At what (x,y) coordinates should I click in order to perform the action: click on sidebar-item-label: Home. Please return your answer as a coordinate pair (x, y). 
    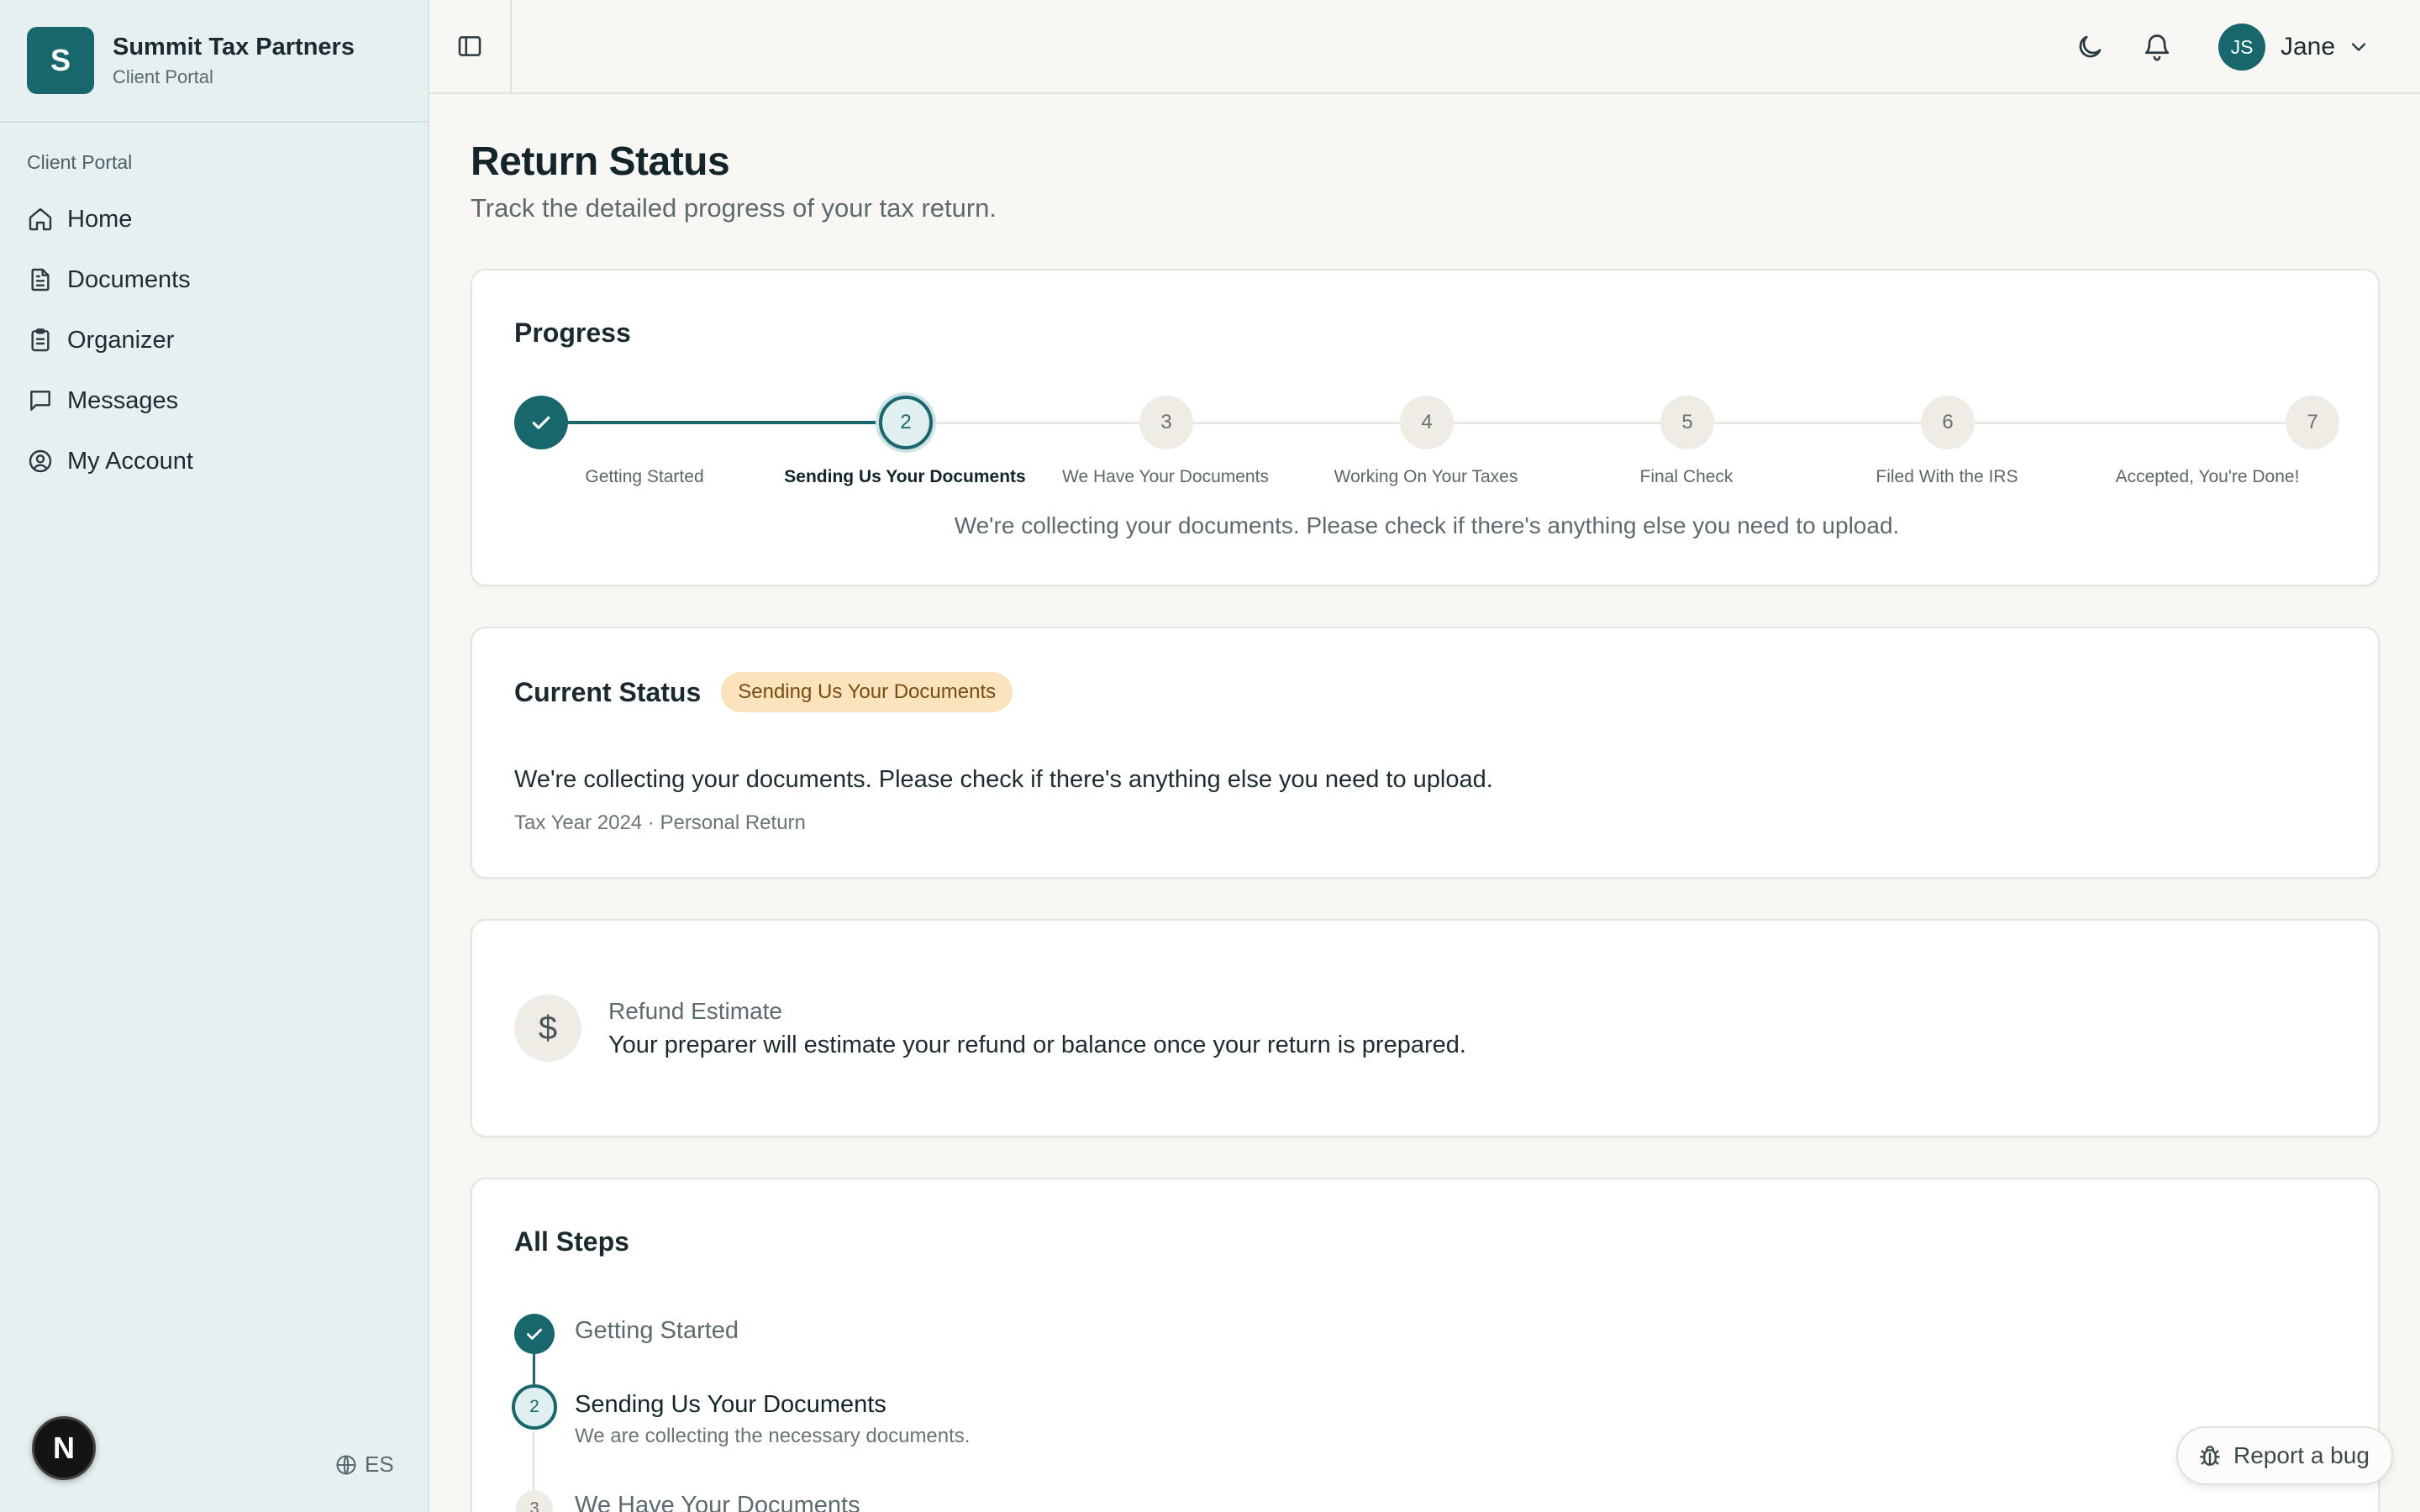
    Looking at the image, I should click on (100, 219).